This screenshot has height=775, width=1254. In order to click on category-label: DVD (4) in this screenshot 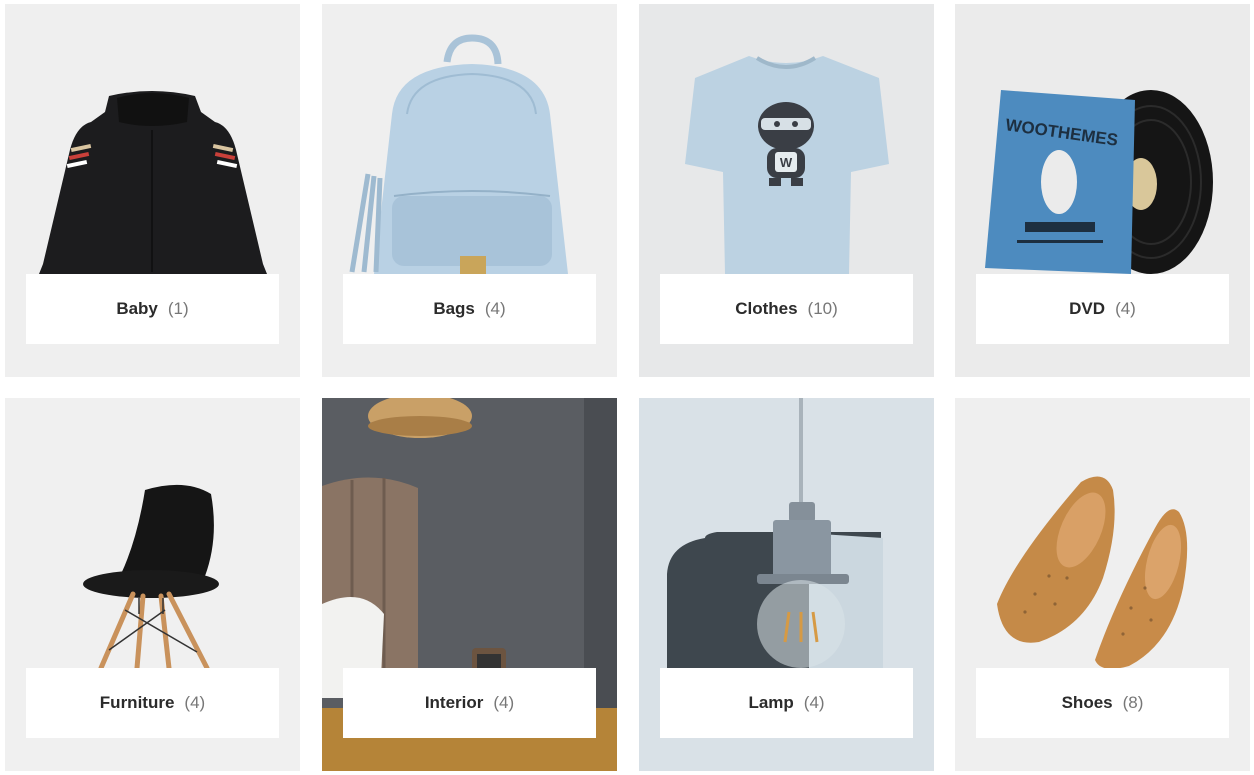, I will do `click(1102, 309)`.